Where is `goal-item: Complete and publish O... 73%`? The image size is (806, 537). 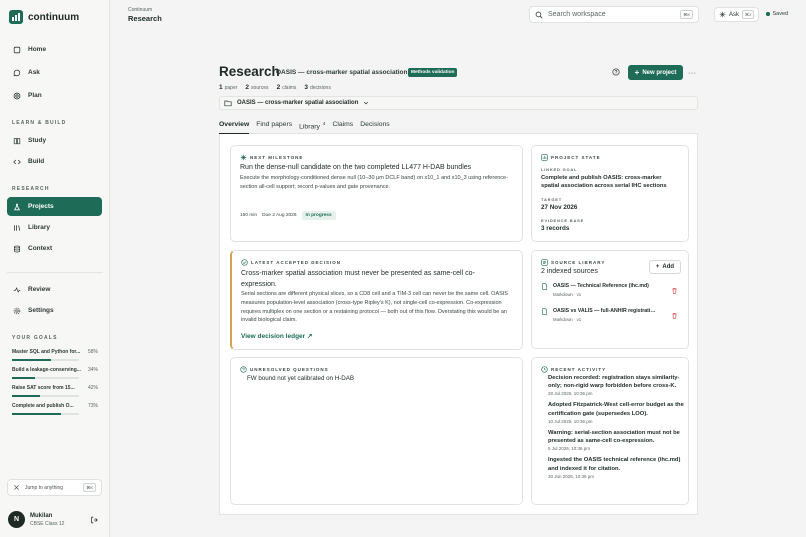 goal-item: Complete and publish O... 73% is located at coordinates (55, 409).